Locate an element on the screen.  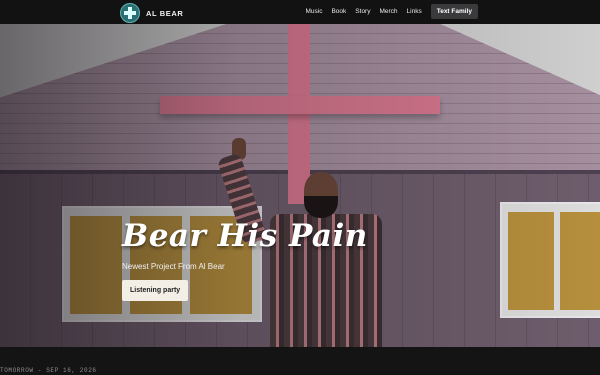
nav-link-music: Music is located at coordinates (313, 11).